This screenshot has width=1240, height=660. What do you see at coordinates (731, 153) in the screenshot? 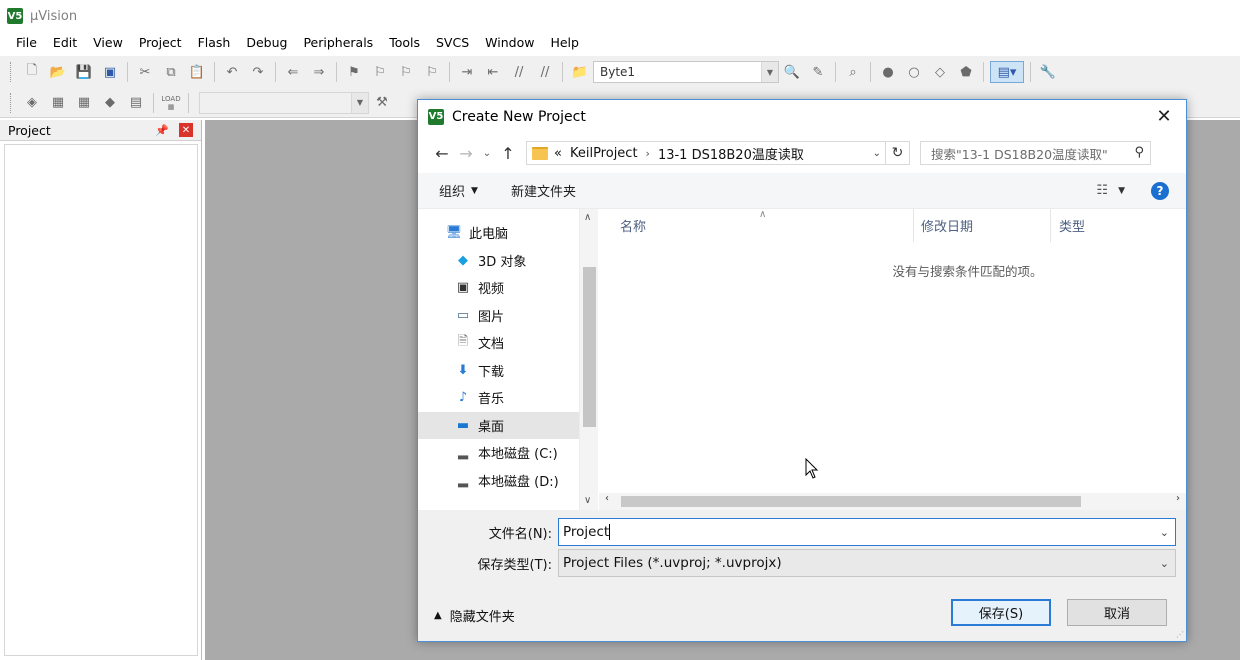
I see `breadcrumb-current-folder: 13-1 DS18B20温度读取` at bounding box center [731, 153].